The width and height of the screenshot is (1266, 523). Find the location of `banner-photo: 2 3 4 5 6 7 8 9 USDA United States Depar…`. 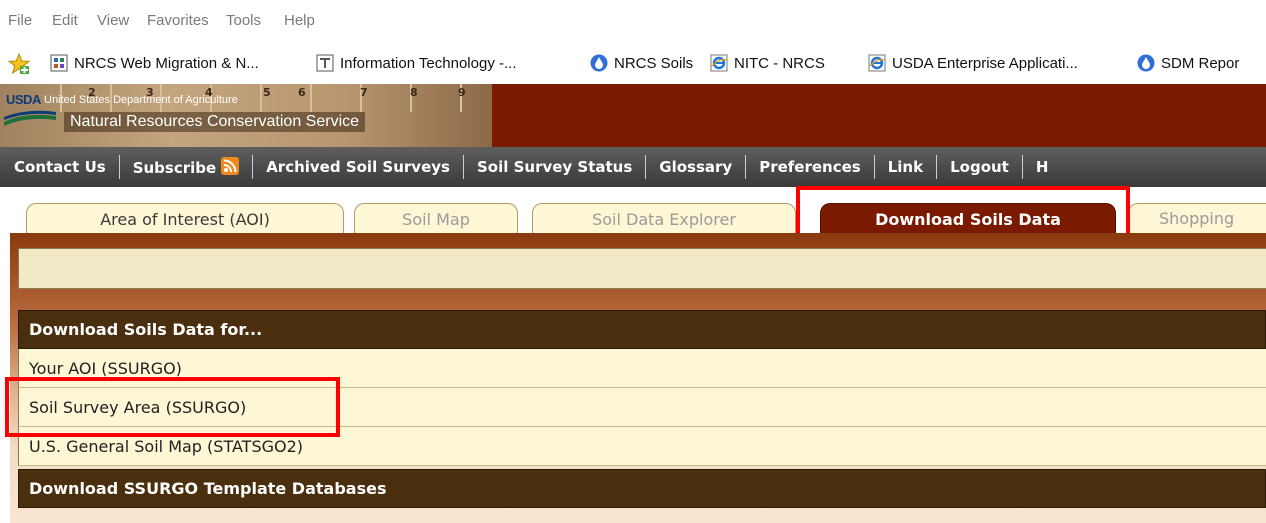

banner-photo: 2 3 4 5 6 7 8 9 USDA United States Depar… is located at coordinates (246, 115).